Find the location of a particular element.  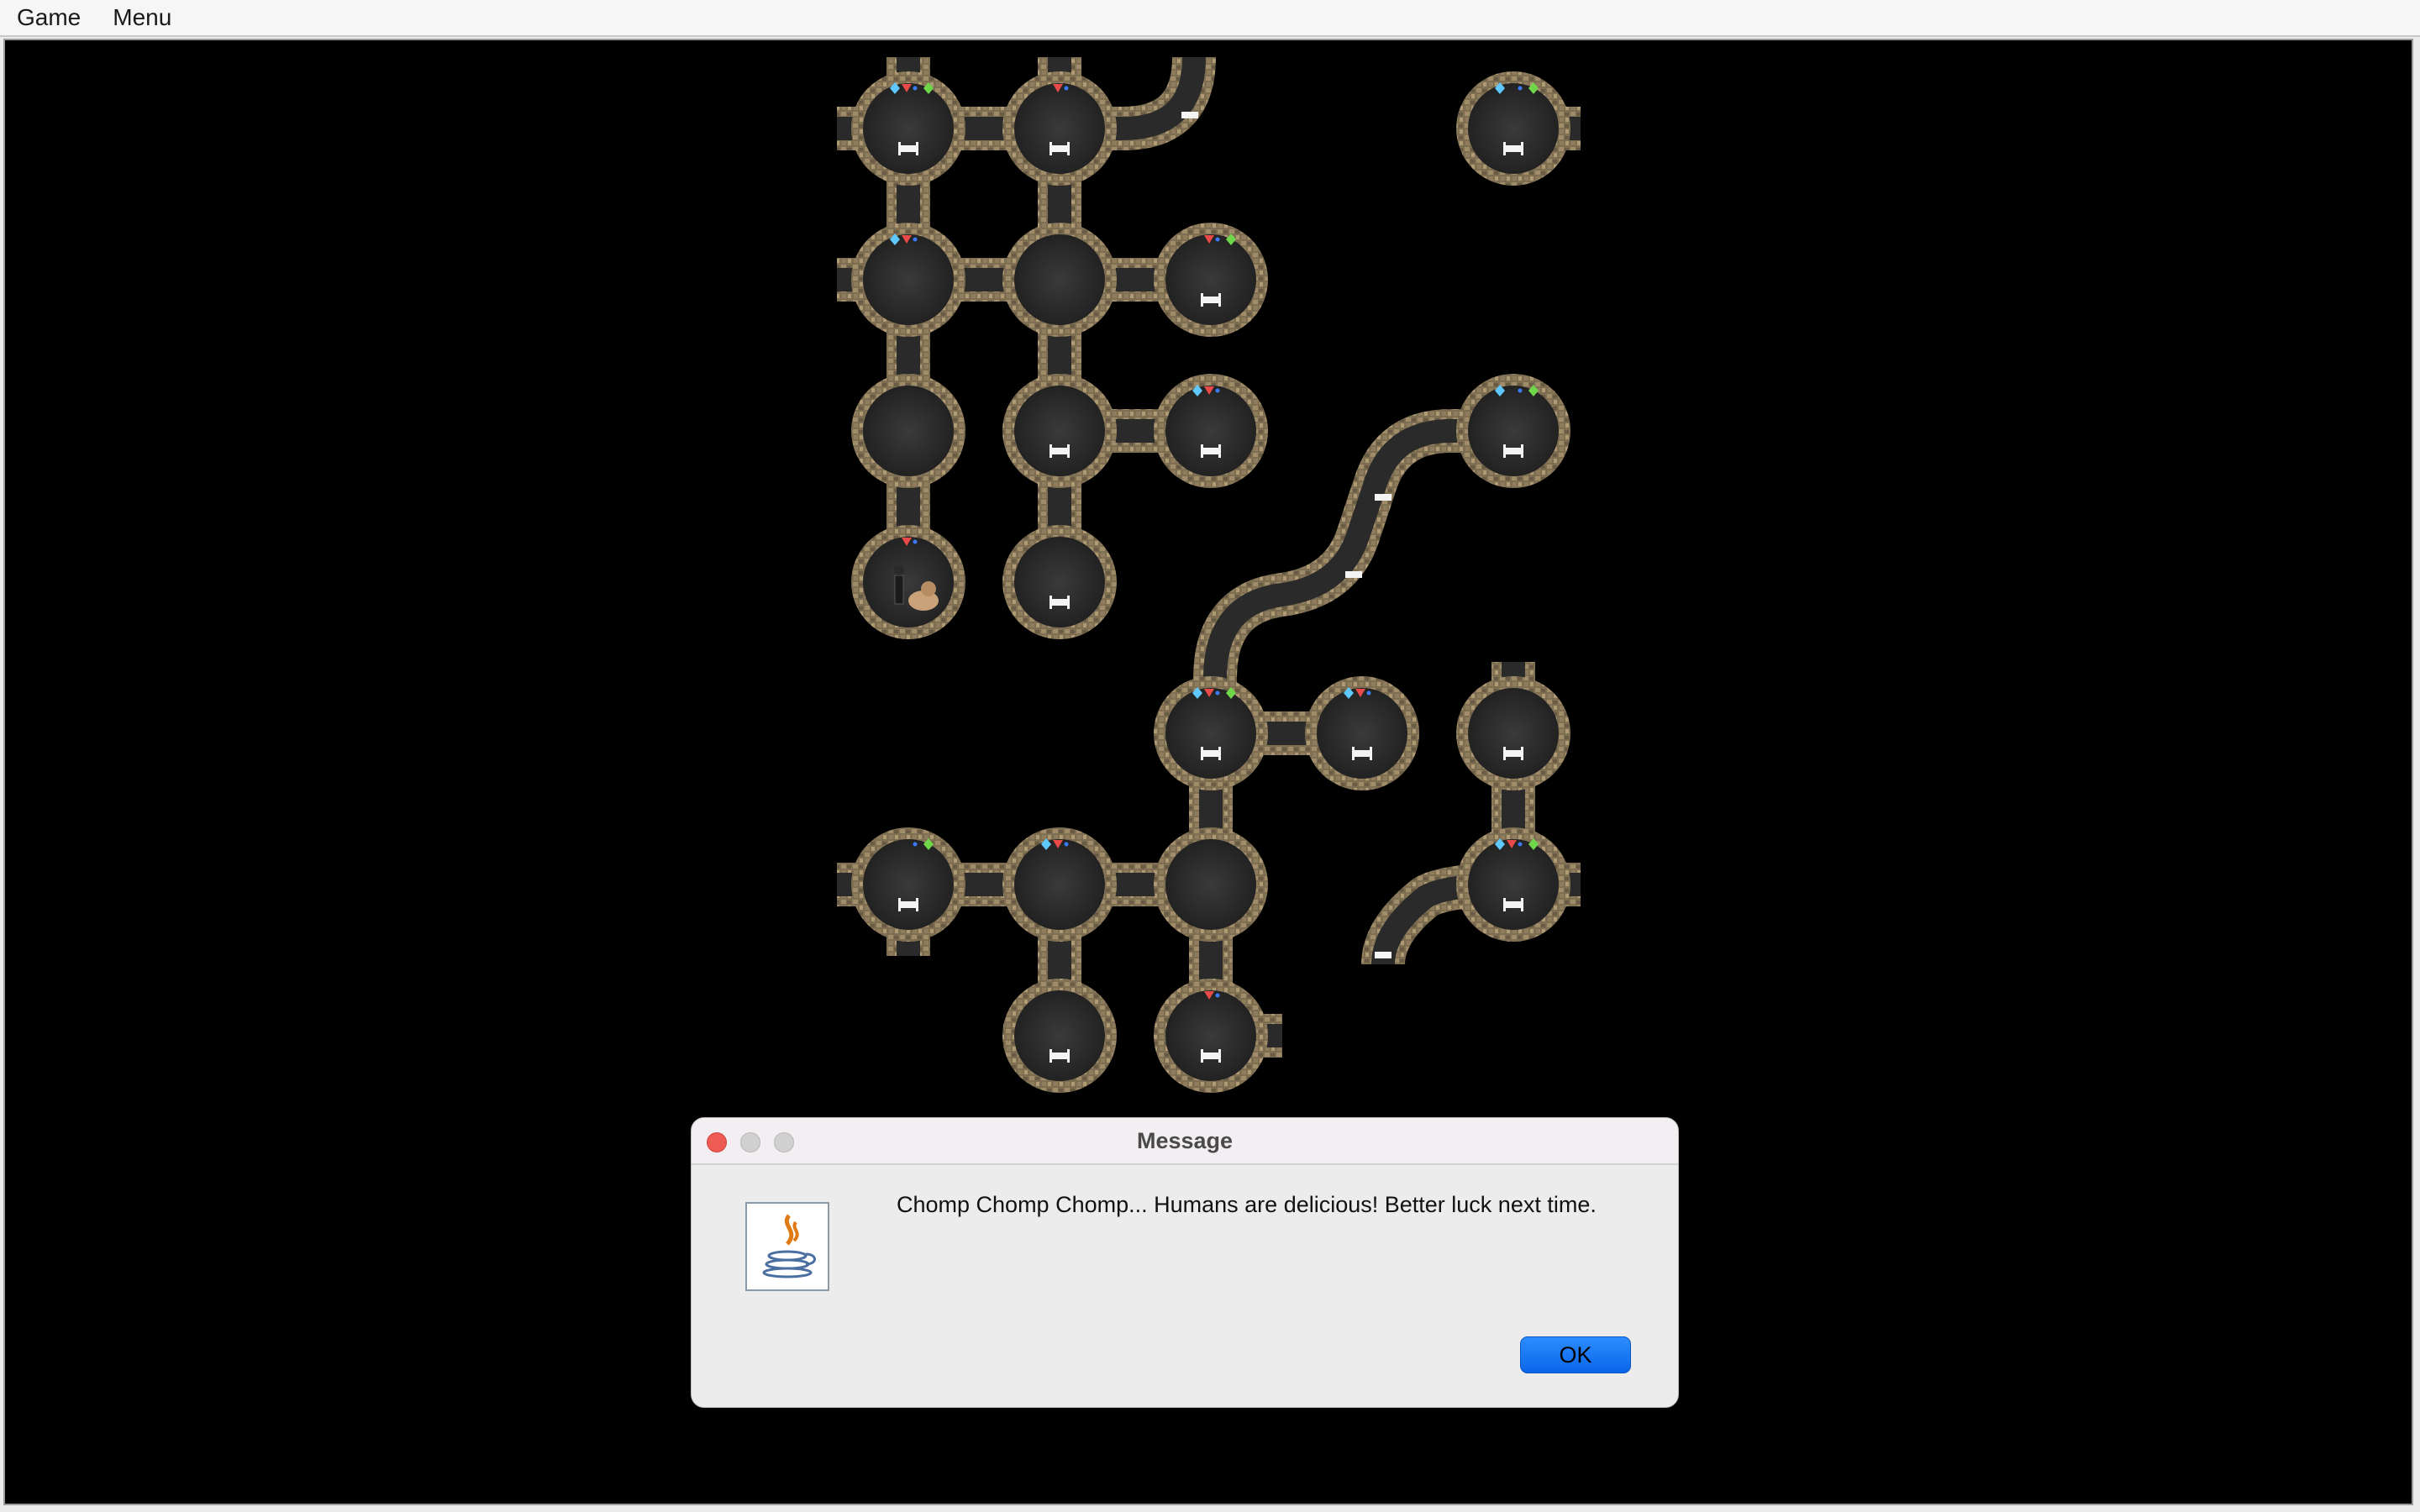

menu-bar: Game Menu is located at coordinates (1210, 18).